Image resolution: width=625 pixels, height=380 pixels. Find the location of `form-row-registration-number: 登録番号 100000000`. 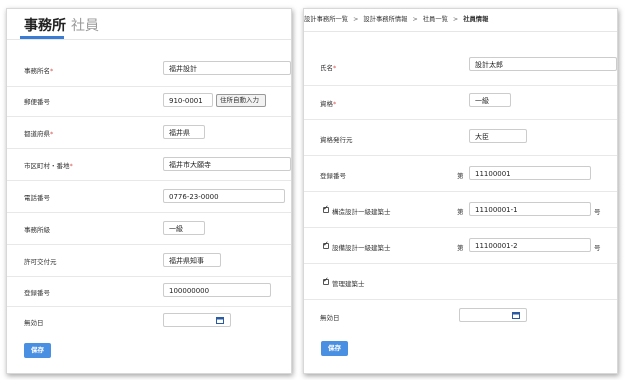

form-row-registration-number: 登録番号 100000000 is located at coordinates (149, 291).